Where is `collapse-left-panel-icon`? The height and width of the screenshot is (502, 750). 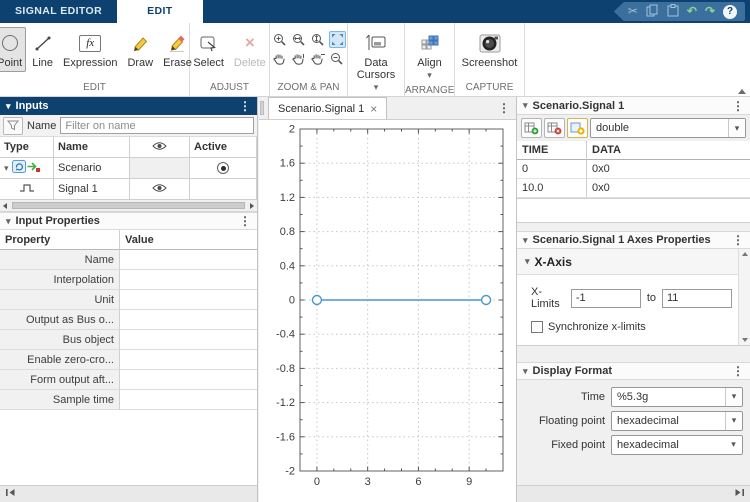 collapse-left-panel-icon is located at coordinates (10, 494).